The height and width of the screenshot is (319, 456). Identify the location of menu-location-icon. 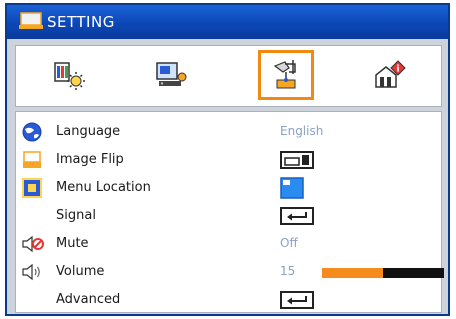
(32, 188).